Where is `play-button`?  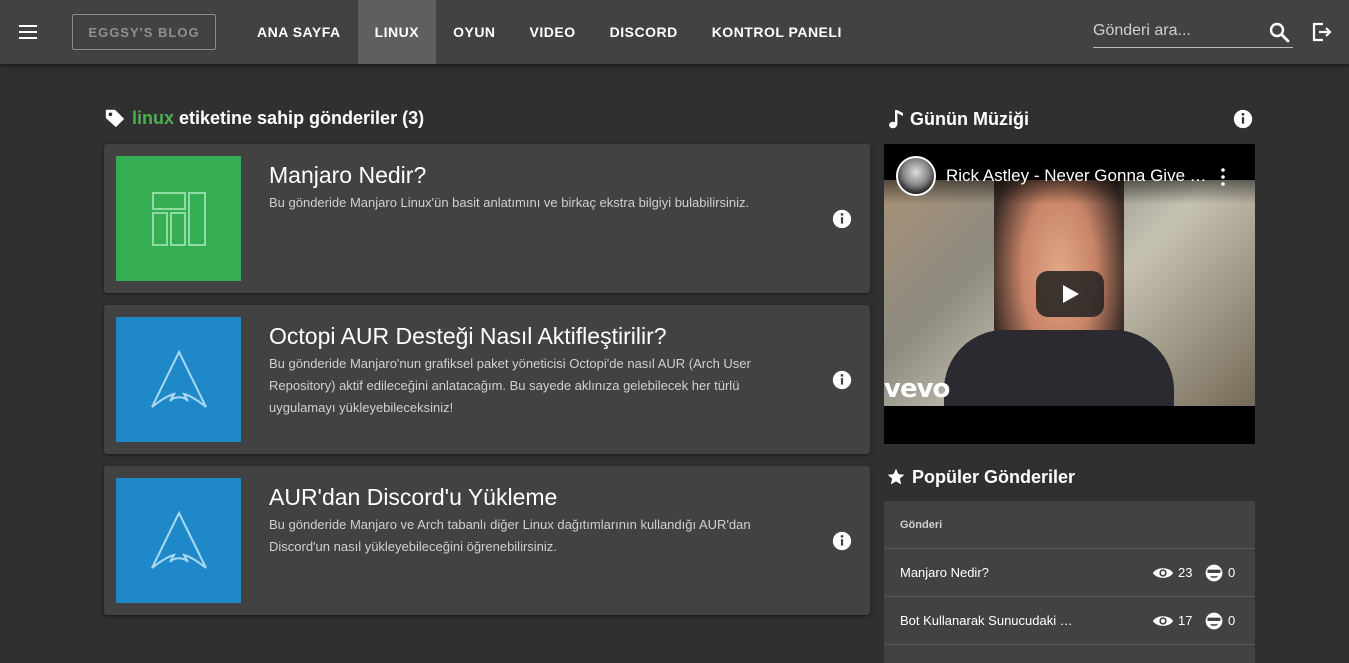 play-button is located at coordinates (1070, 294).